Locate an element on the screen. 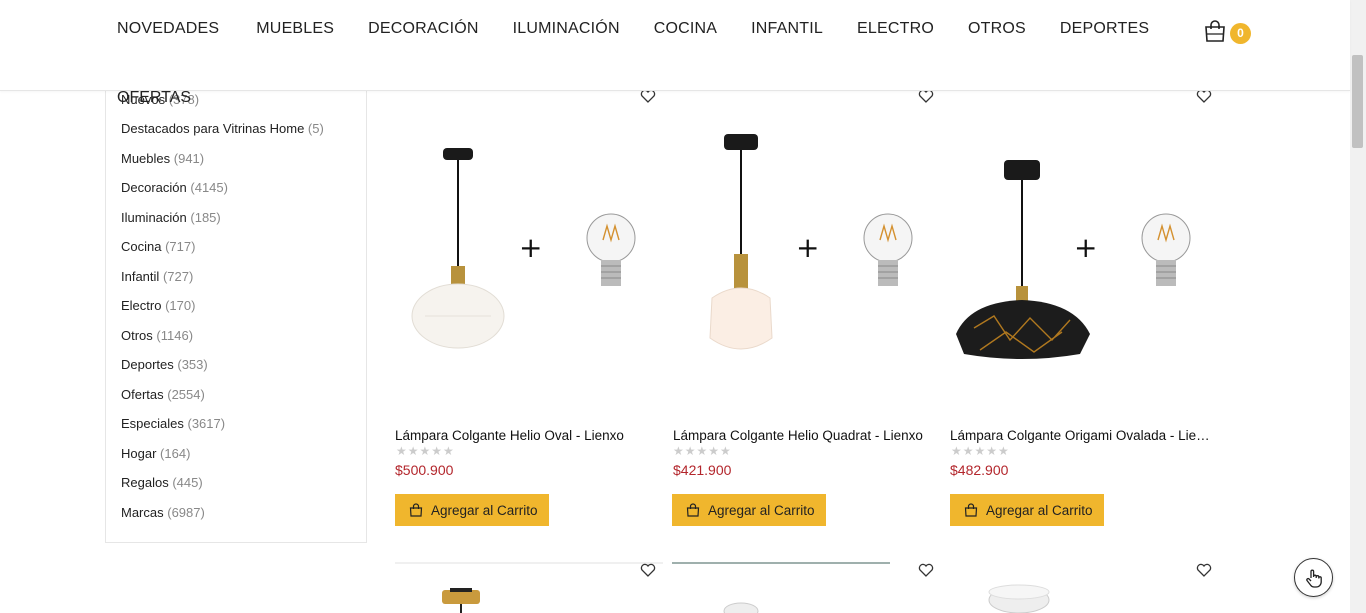 This screenshot has height=613, width=1366. category-item: Iluminación (185) is located at coordinates (171, 217).